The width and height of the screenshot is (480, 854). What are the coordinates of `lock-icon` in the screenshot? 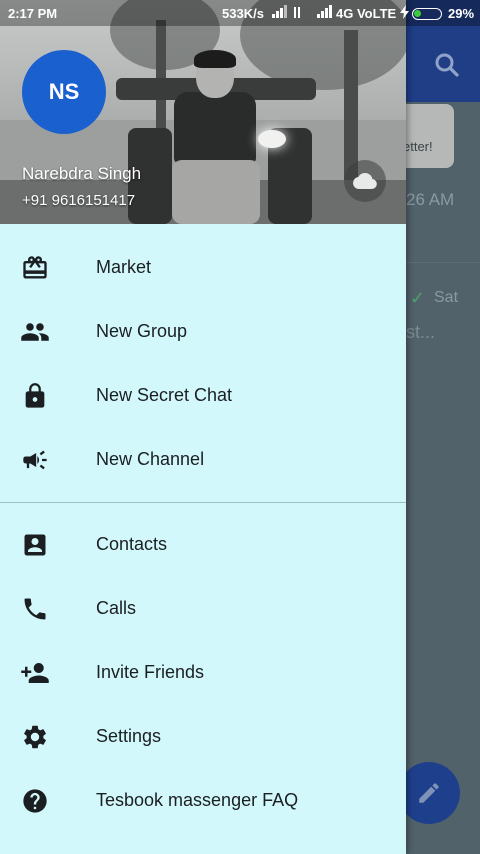 It's located at (35, 396).